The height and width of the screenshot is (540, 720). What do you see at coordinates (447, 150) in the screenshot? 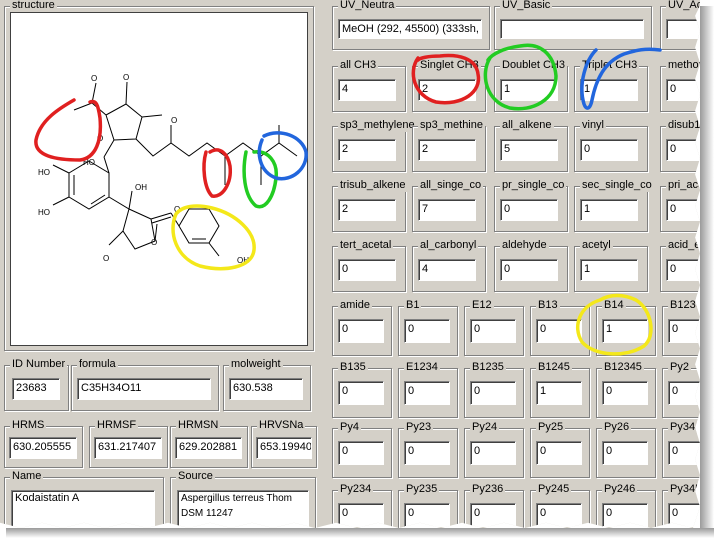
I see `sp3-methine-field: 2` at bounding box center [447, 150].